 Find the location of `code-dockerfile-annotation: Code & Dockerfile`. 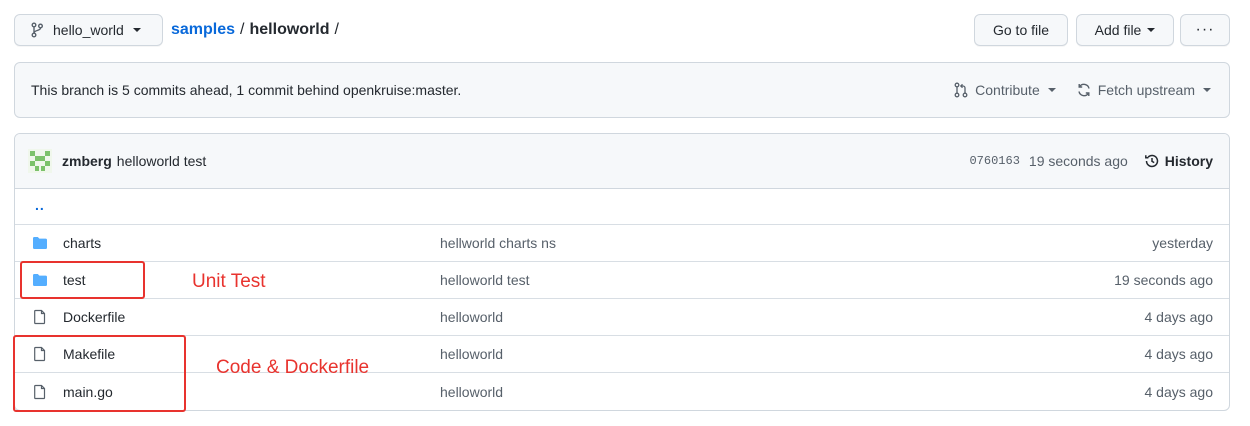

code-dockerfile-annotation: Code & Dockerfile is located at coordinates (293, 367).